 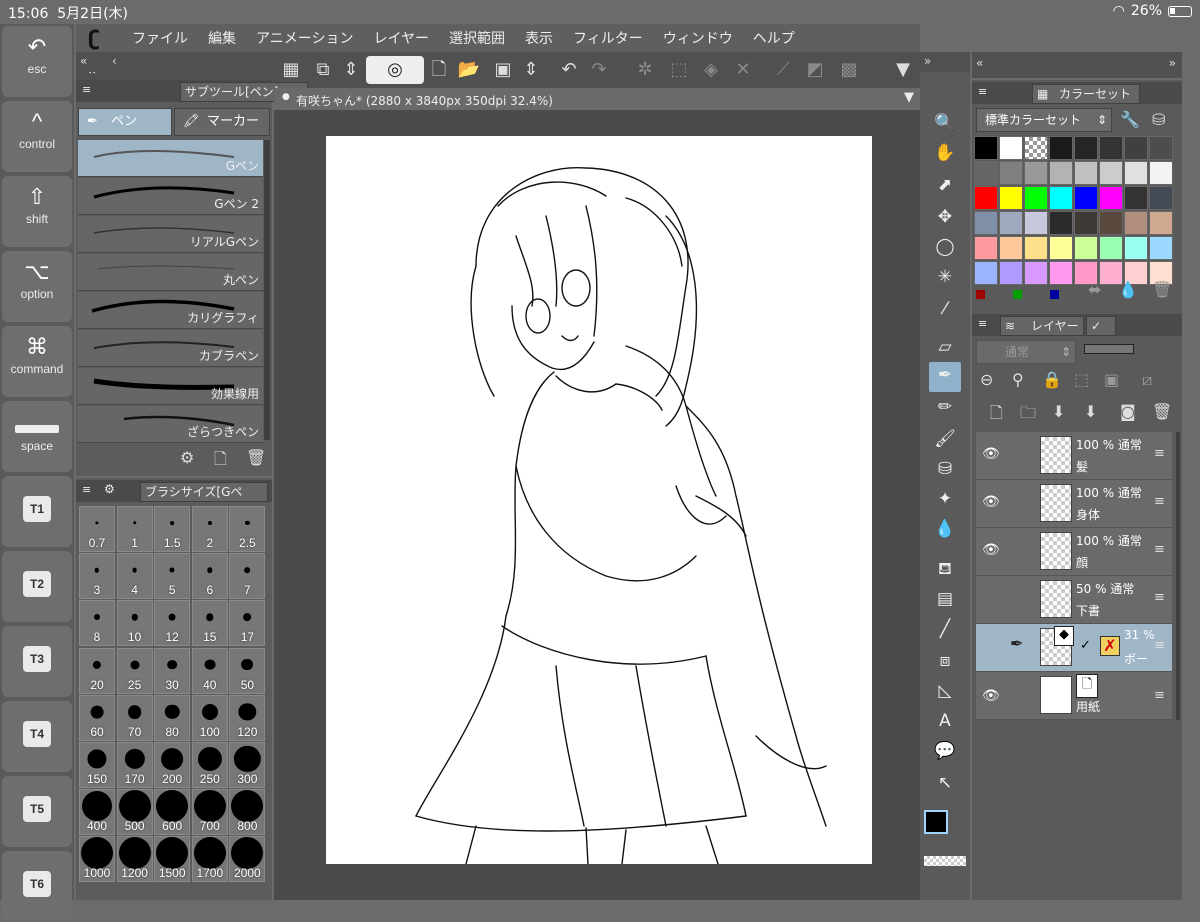 I want to click on mesh-icon: ✕, so click(x=743, y=70).